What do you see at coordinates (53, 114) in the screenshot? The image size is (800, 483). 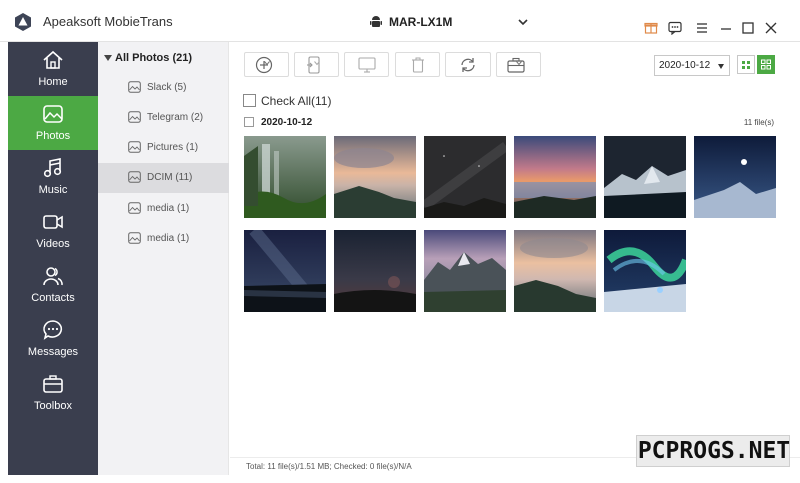 I see `photo-icon` at bounding box center [53, 114].